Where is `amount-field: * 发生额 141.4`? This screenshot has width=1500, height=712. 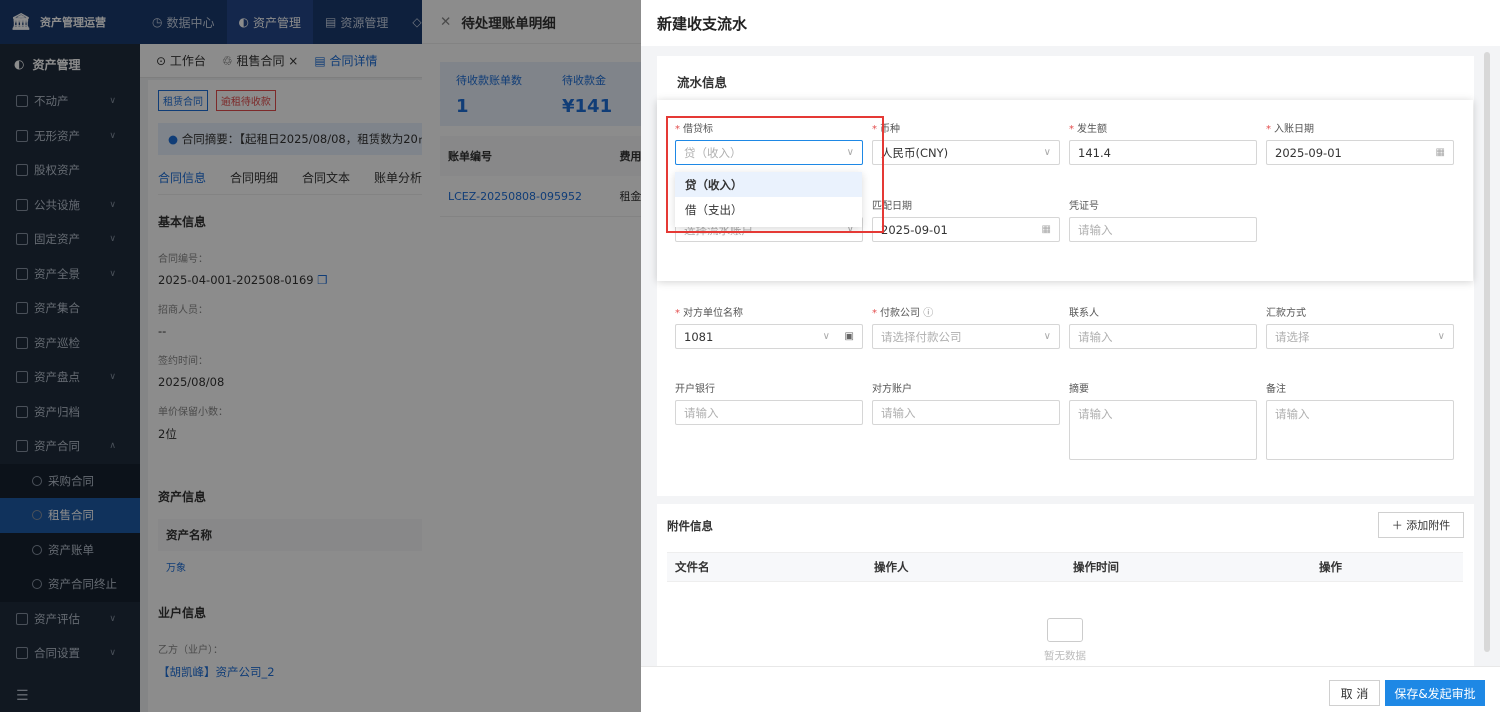 amount-field: * 发生额 141.4 is located at coordinates (1163, 142).